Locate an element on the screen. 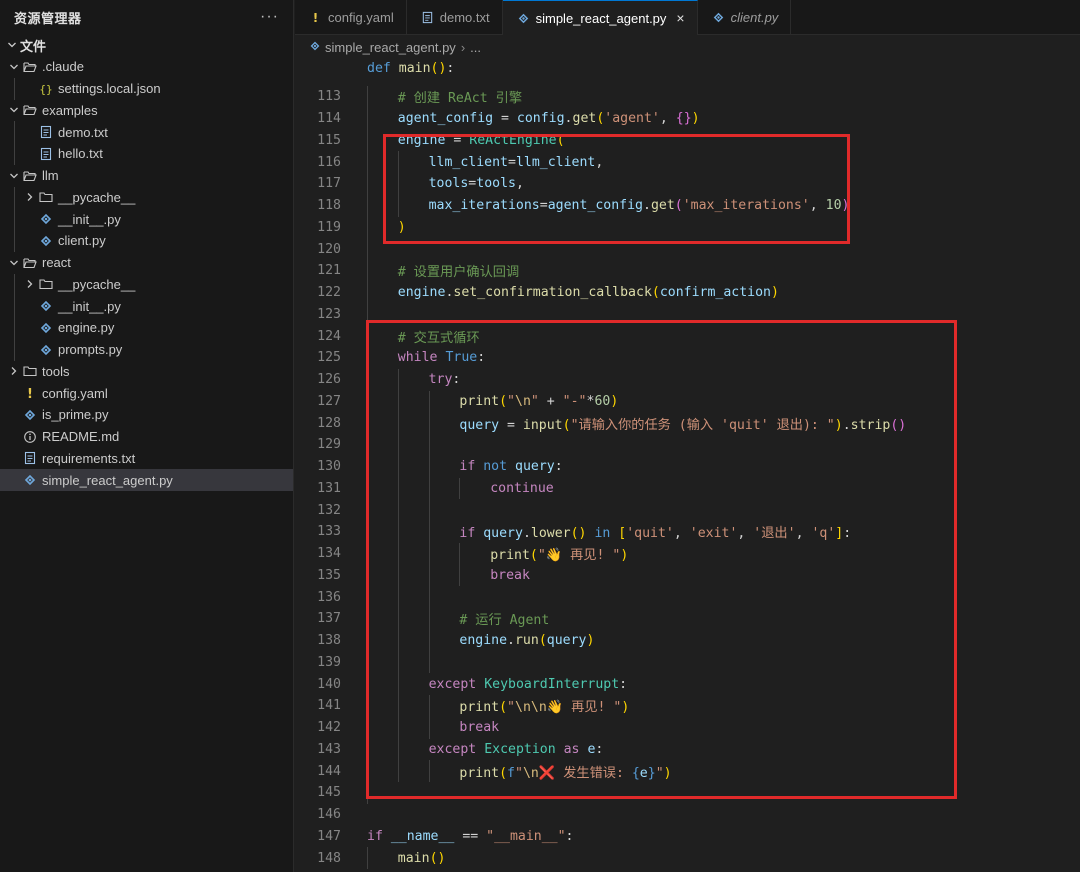  tree-item: demo.txt is located at coordinates (146, 132).